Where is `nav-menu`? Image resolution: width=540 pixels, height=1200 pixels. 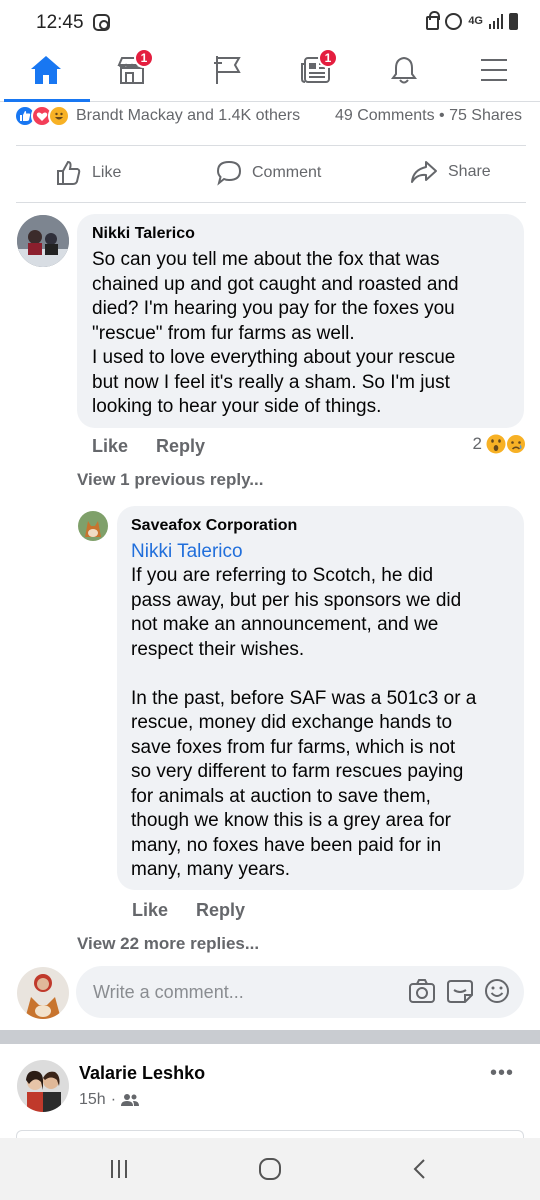 nav-menu is located at coordinates (494, 70).